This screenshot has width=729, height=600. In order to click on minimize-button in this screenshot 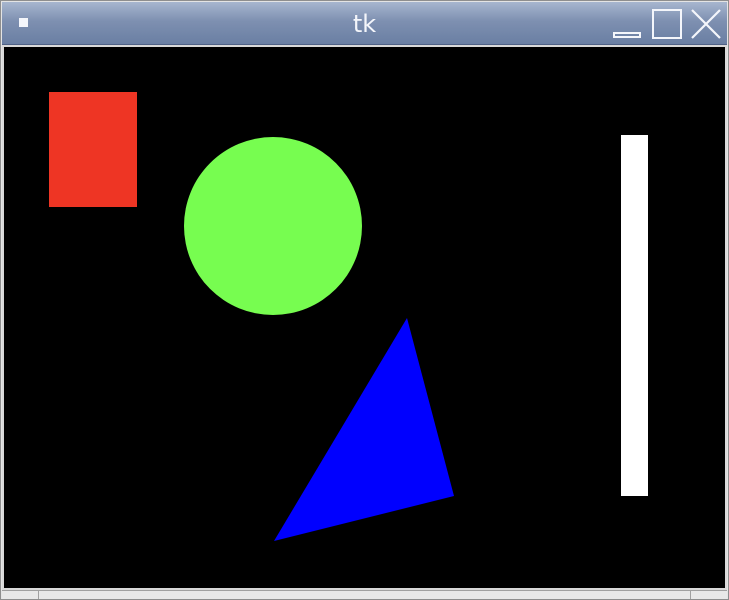, I will do `click(627, 24)`.